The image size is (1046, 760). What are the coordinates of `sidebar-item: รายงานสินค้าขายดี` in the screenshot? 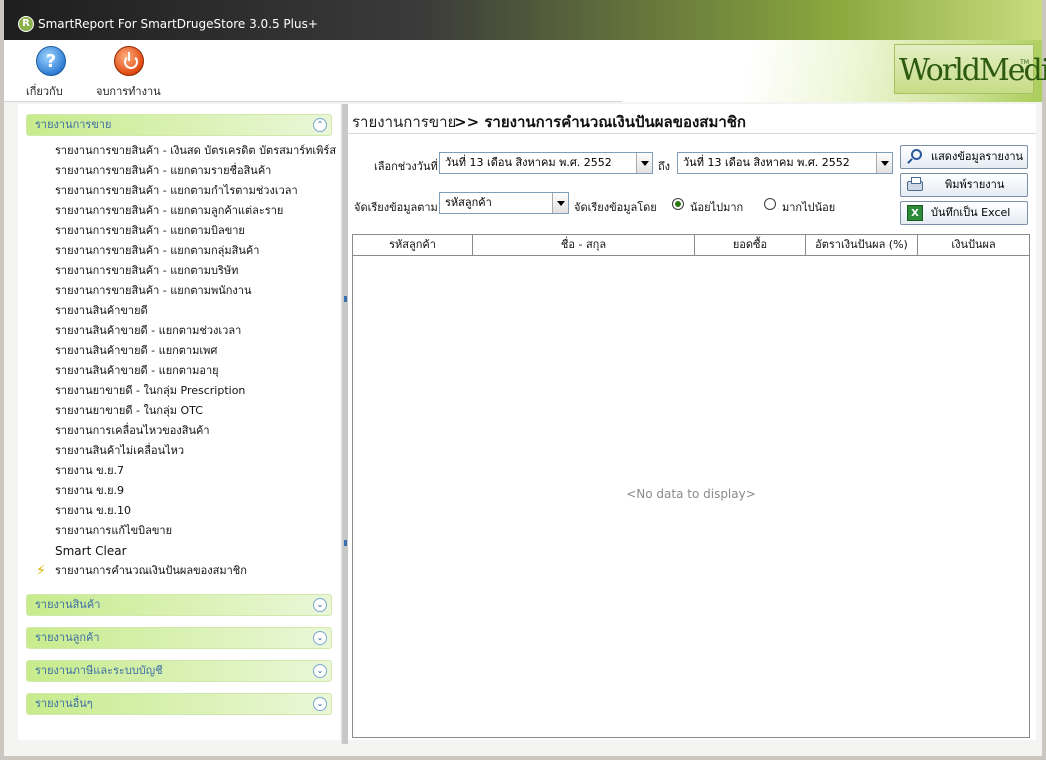 It's located at (101, 311).